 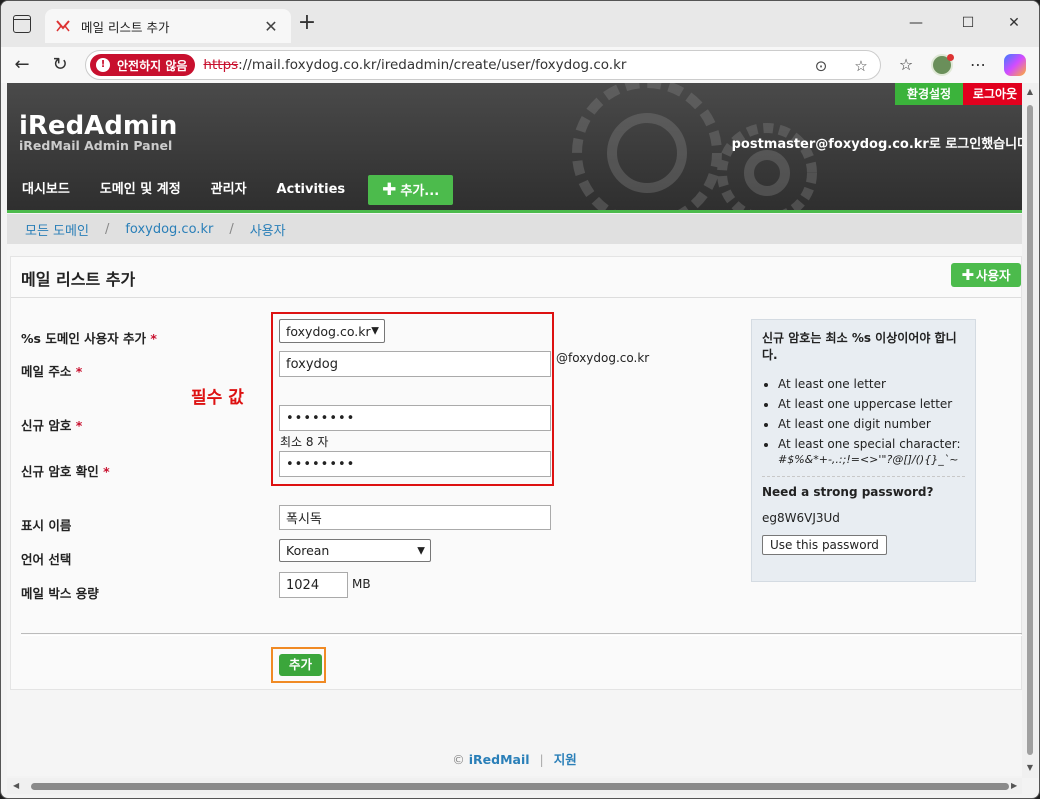 I want to click on not-secure-label: 안전하지 않음, so click(x=152, y=65).